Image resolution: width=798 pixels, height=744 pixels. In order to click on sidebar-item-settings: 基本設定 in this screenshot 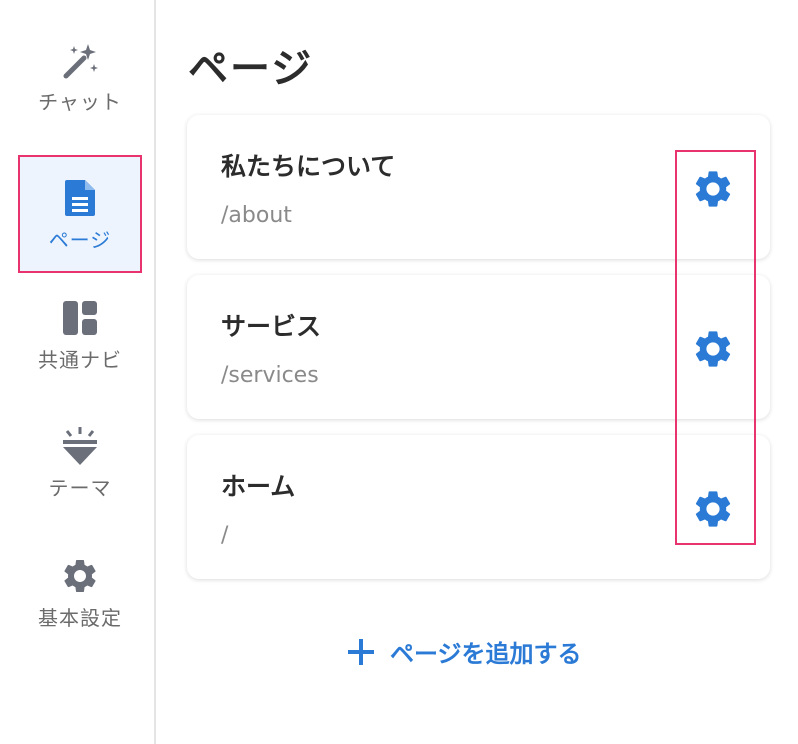, I will do `click(80, 604)`.